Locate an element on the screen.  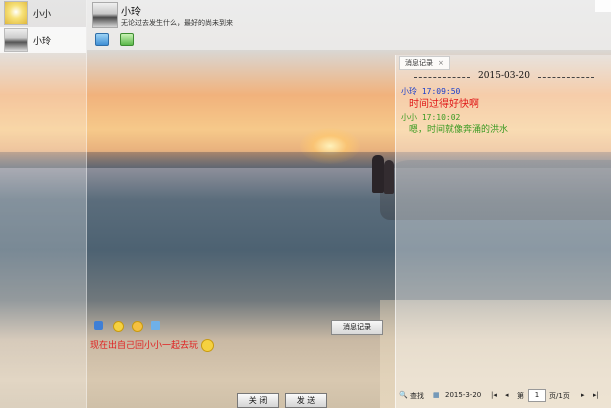
search-link: 查找 is located at coordinates (417, 396).